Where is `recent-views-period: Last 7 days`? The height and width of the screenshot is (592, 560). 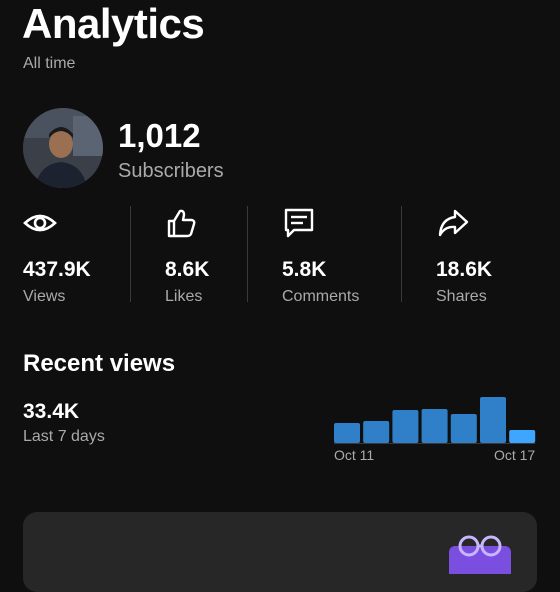
recent-views-period: Last 7 days is located at coordinates (64, 436).